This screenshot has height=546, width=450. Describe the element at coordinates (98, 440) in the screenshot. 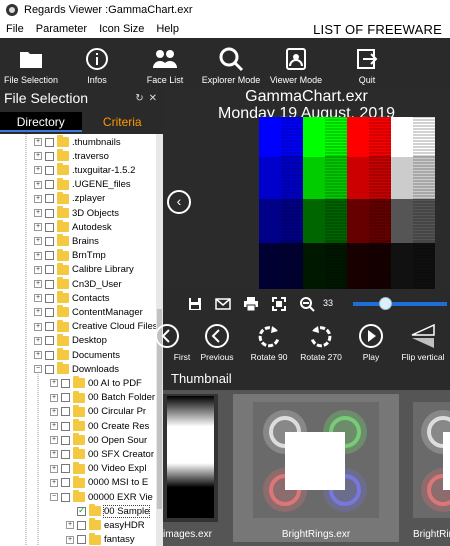

I see `tree-item: +00 Open Sour` at that location.